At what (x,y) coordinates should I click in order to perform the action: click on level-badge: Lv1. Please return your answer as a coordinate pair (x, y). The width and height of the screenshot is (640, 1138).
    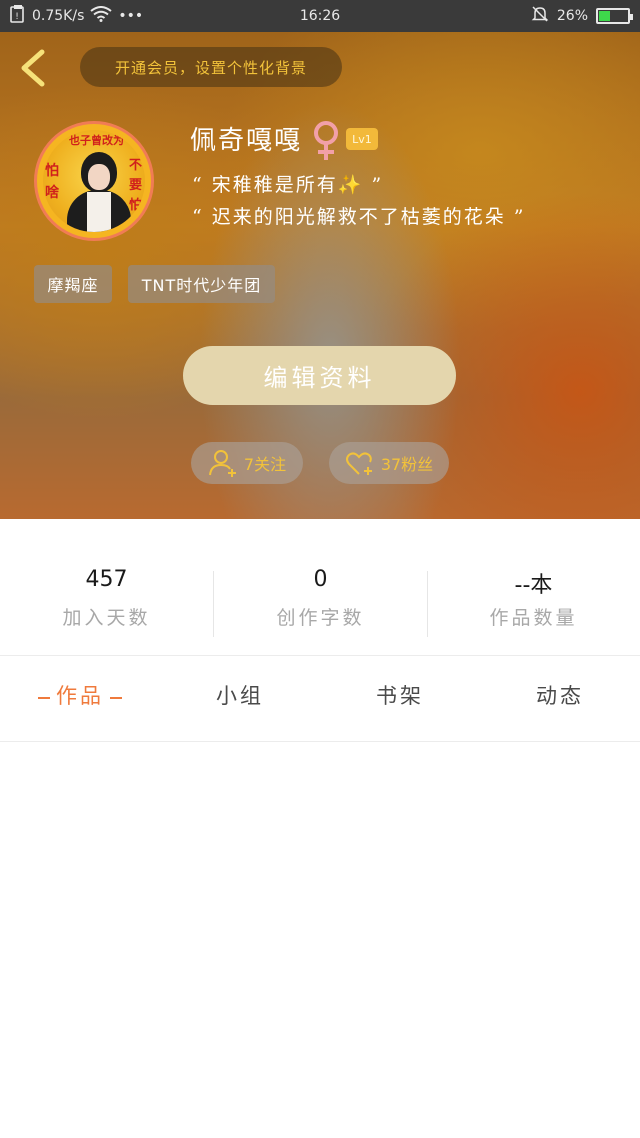
    Looking at the image, I should click on (362, 139).